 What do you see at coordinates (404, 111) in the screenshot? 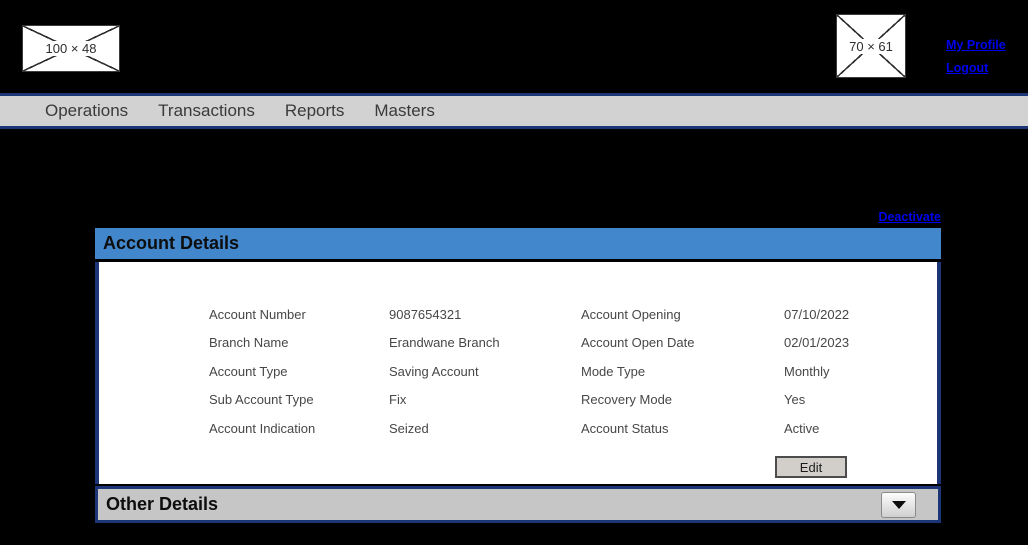
I see `nav-item-masters: Masters` at bounding box center [404, 111].